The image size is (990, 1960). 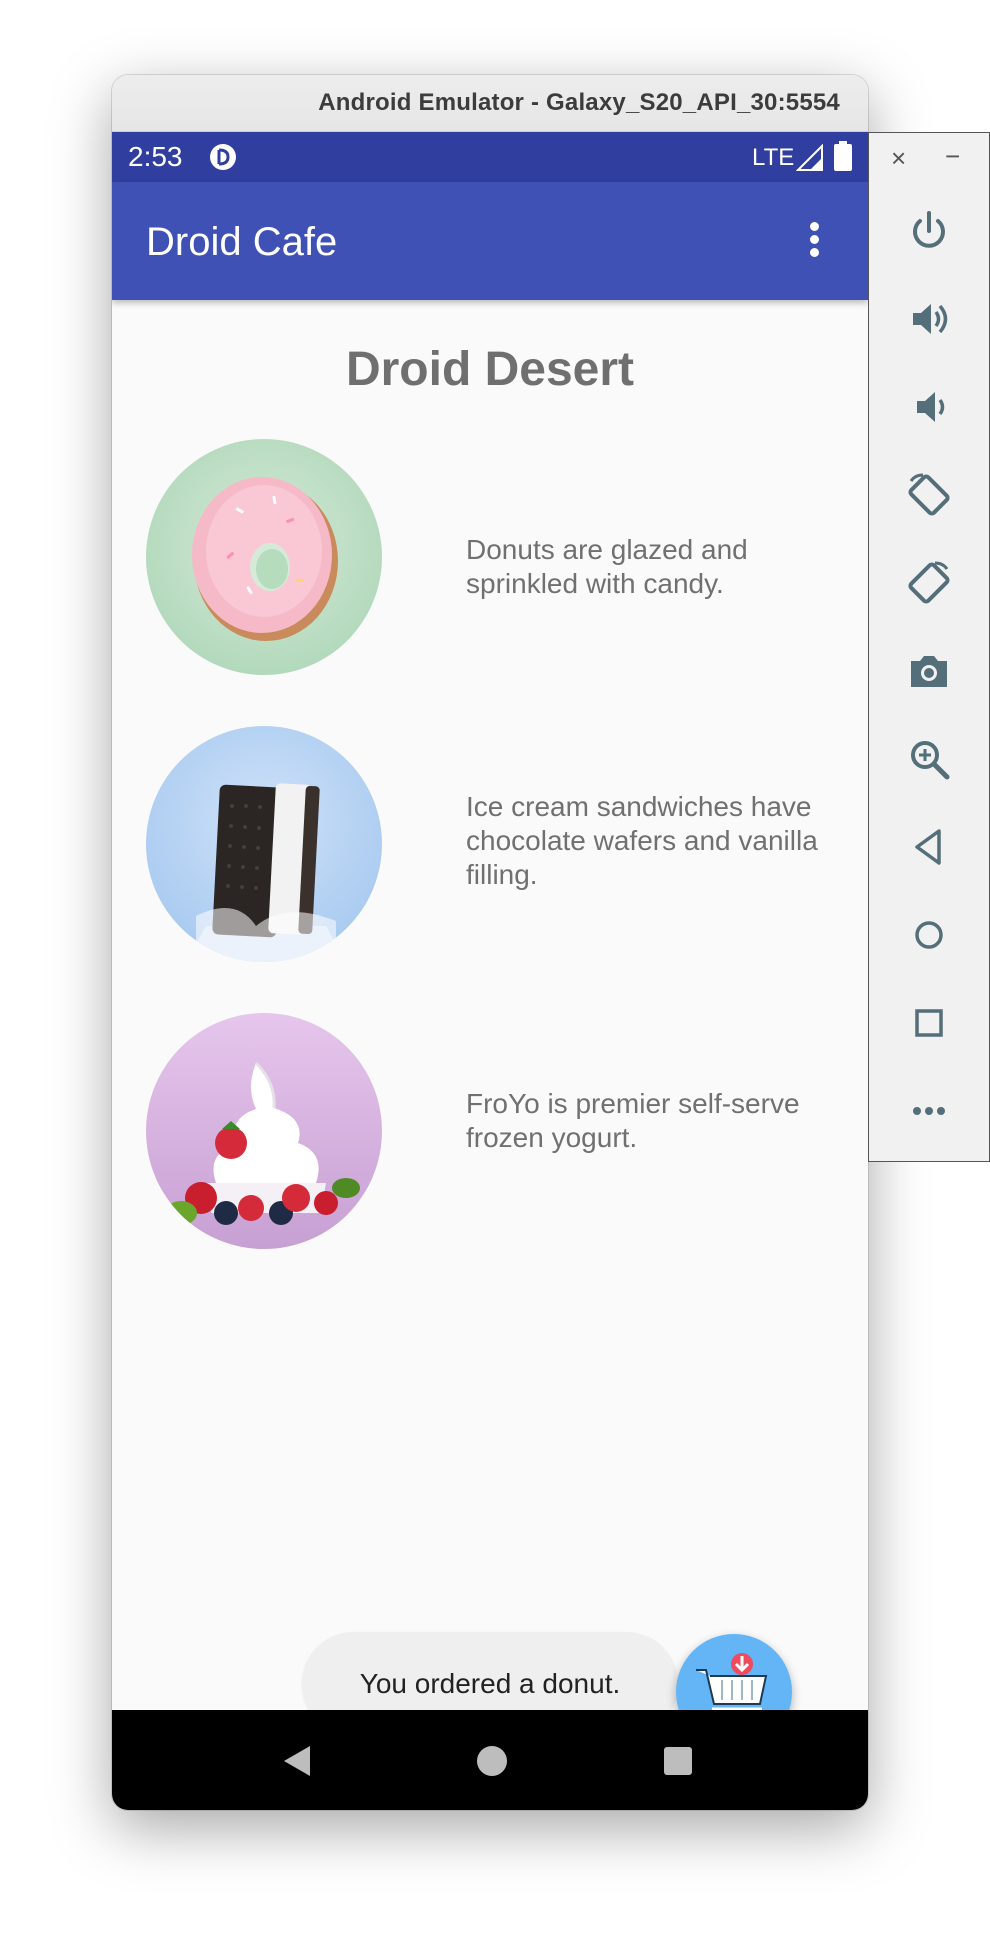 What do you see at coordinates (773, 157) in the screenshot?
I see `network-label: LTE` at bounding box center [773, 157].